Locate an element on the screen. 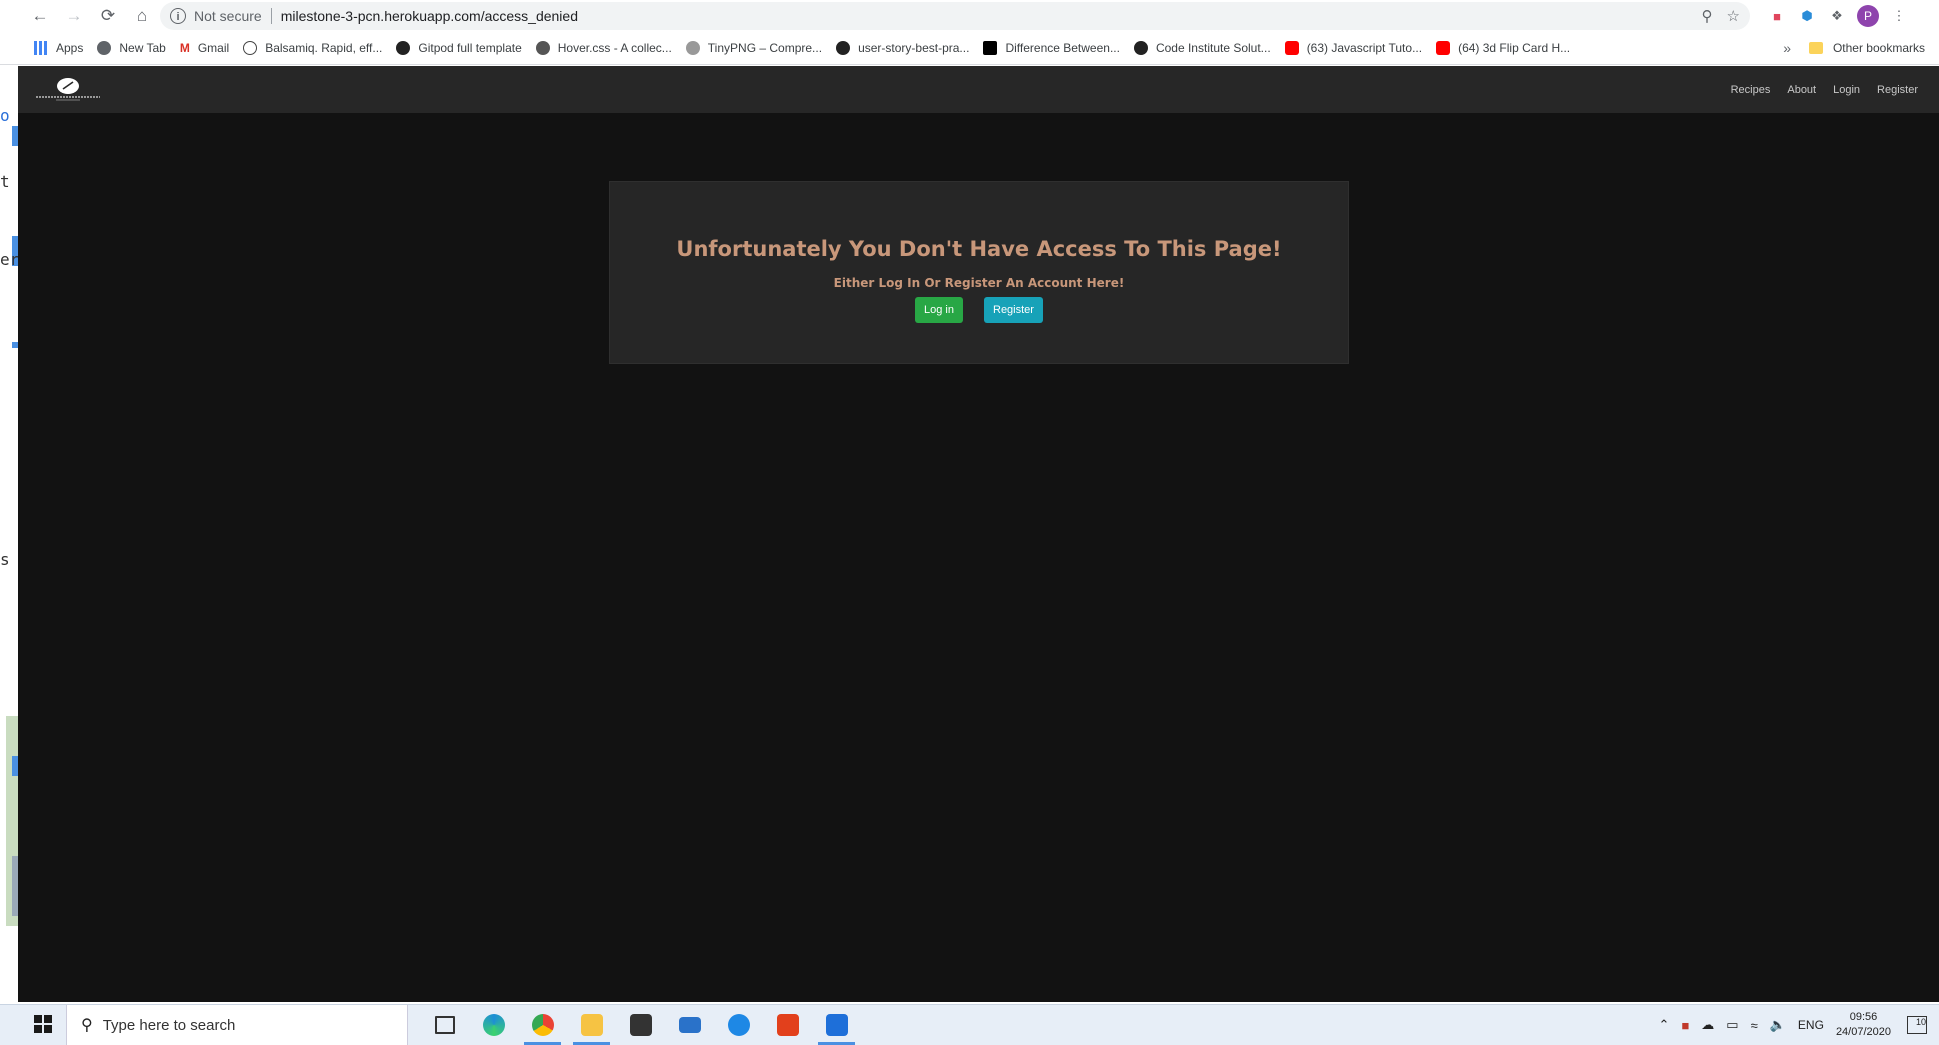 The height and width of the screenshot is (1045, 1939). windows-start-icon is located at coordinates (43, 1024).